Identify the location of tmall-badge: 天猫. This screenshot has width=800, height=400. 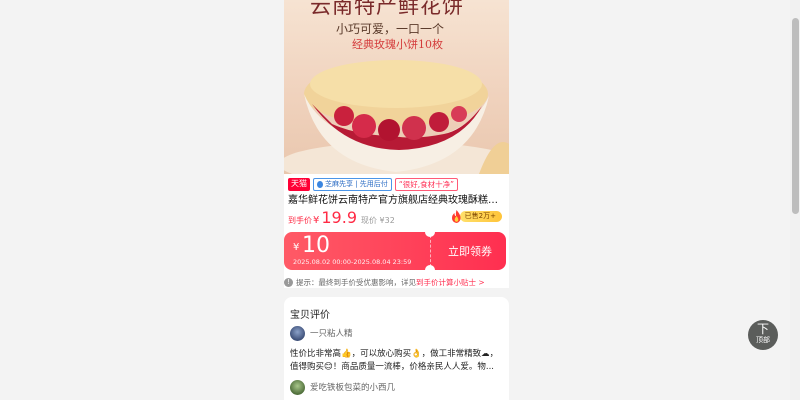
(299, 184).